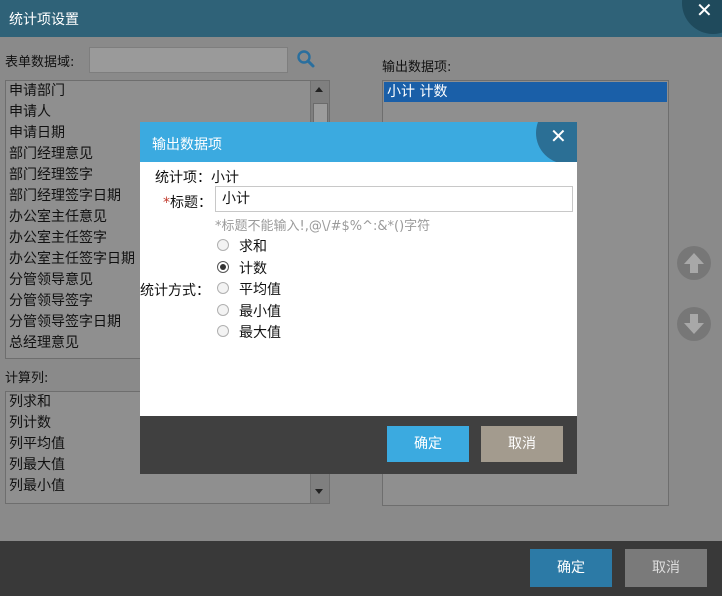 The height and width of the screenshot is (596, 722). Describe the element at coordinates (253, 247) in the screenshot. I see `radio-label: 求和` at that location.